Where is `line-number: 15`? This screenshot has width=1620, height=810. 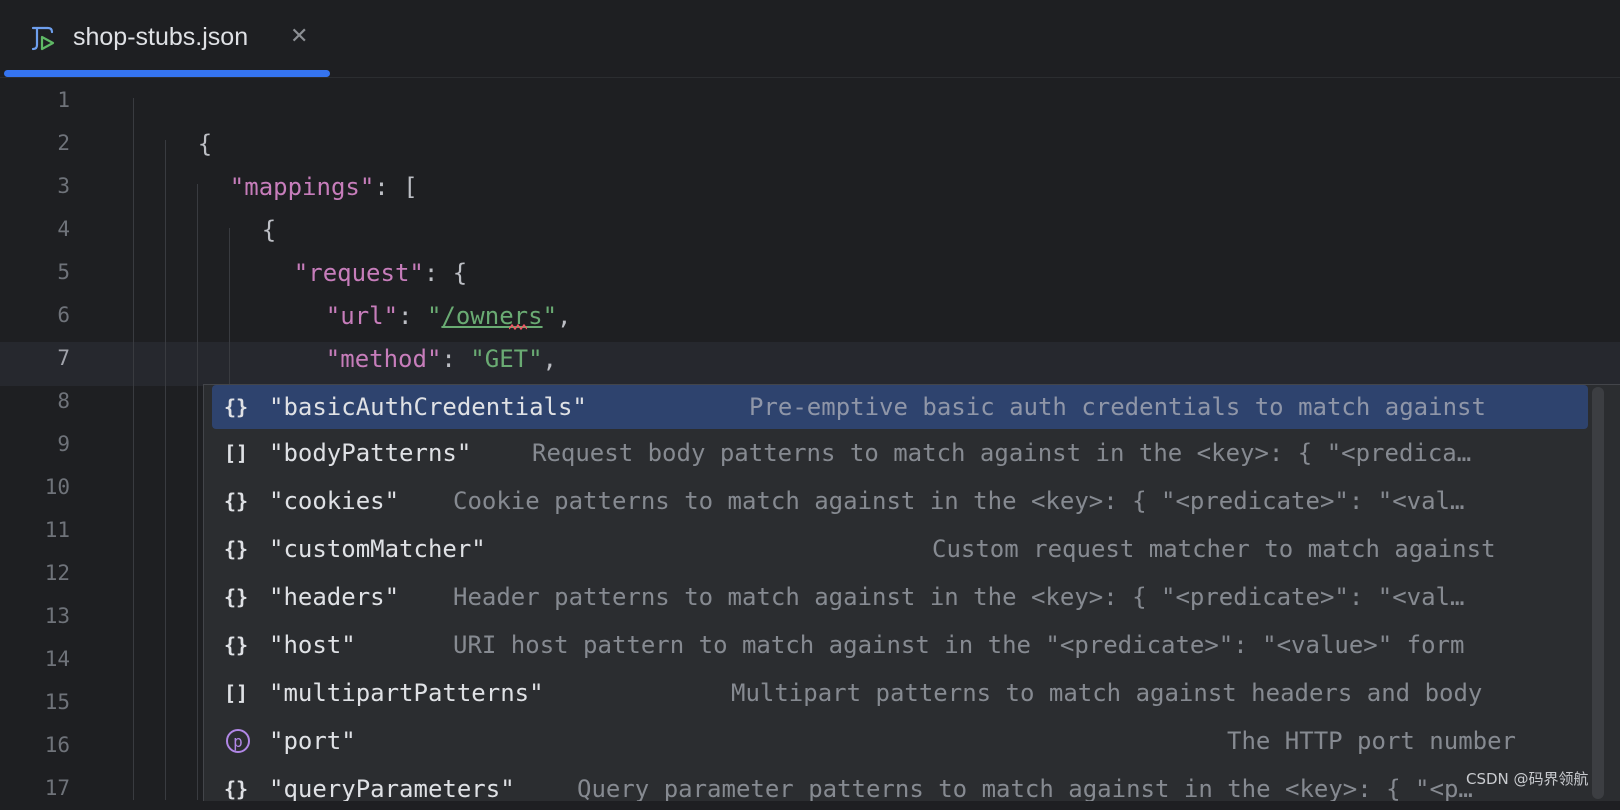
line-number: 15 is located at coordinates (57, 702).